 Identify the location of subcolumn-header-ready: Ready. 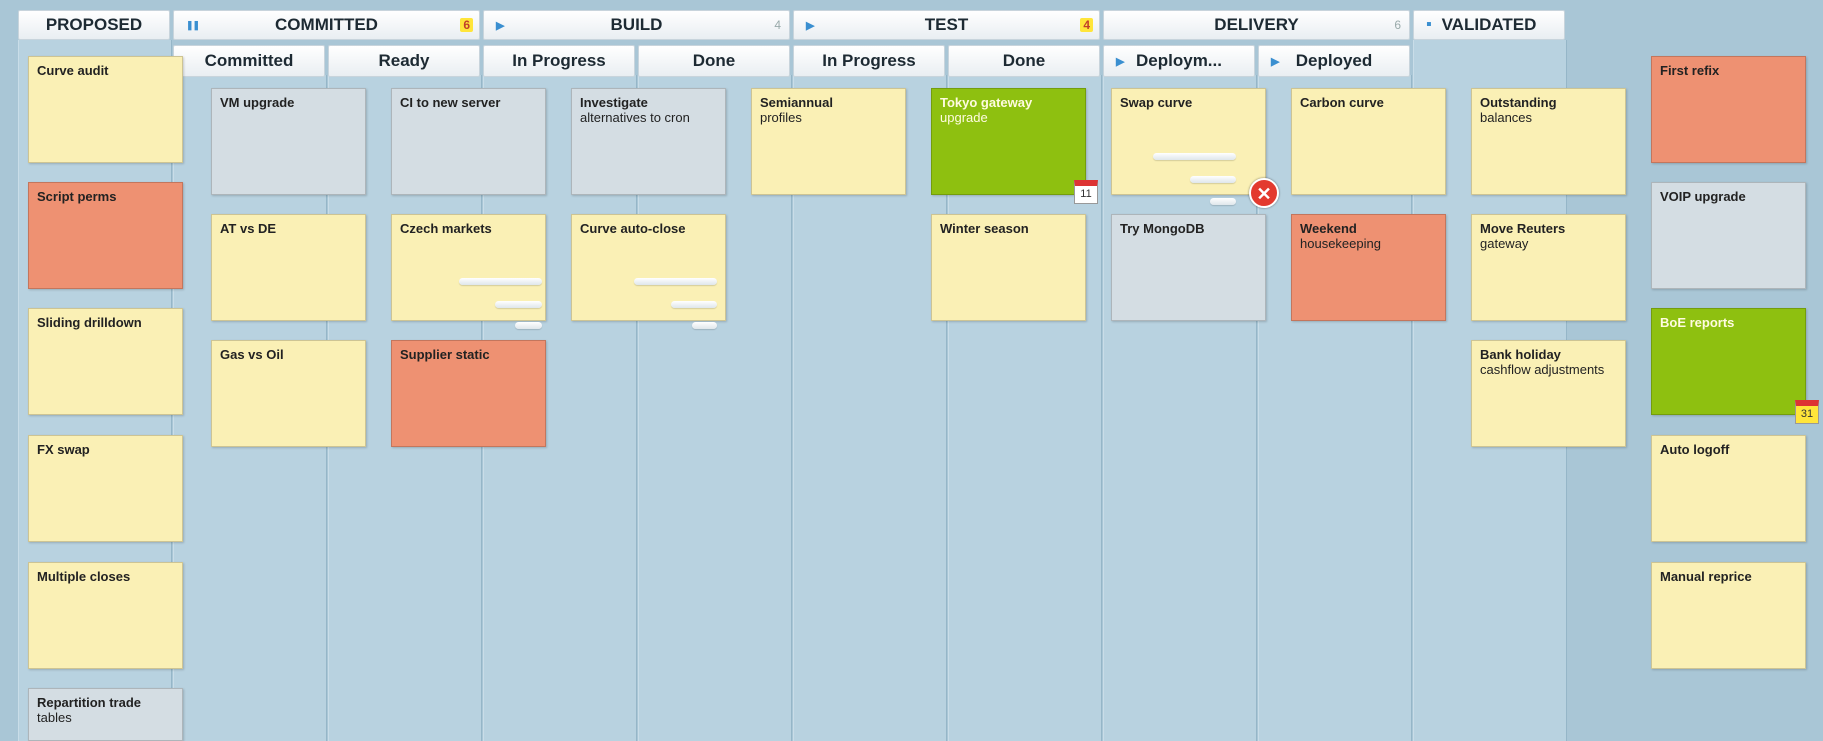
(404, 61).